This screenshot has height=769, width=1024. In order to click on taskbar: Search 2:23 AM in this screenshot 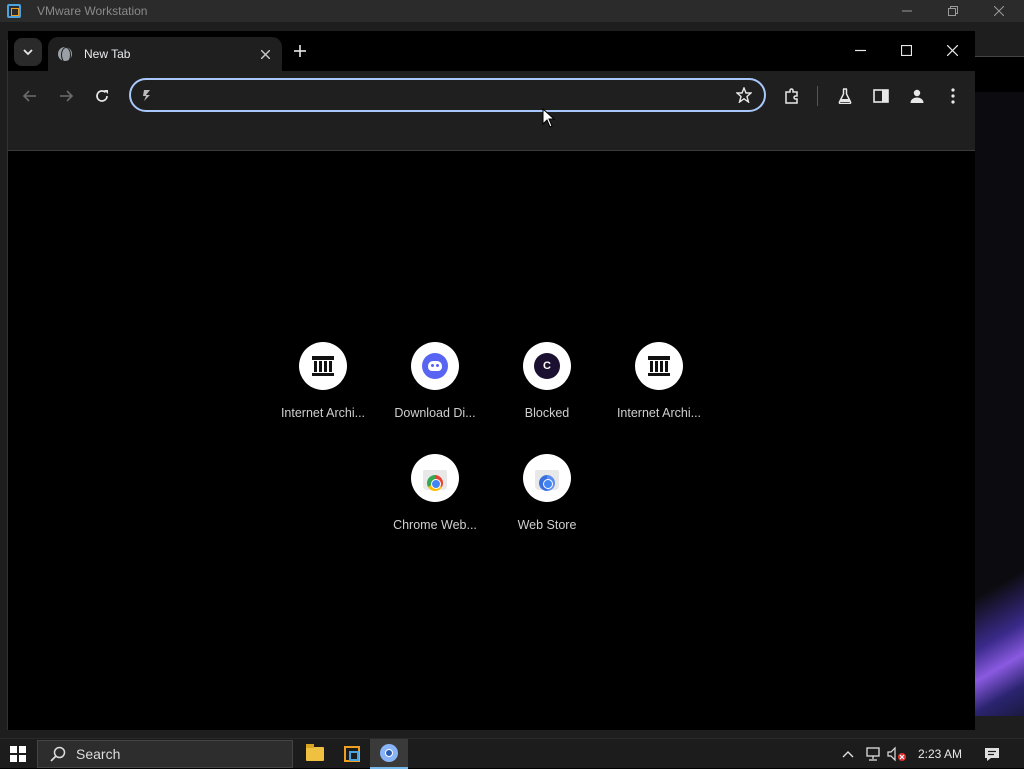, I will do `click(512, 753)`.